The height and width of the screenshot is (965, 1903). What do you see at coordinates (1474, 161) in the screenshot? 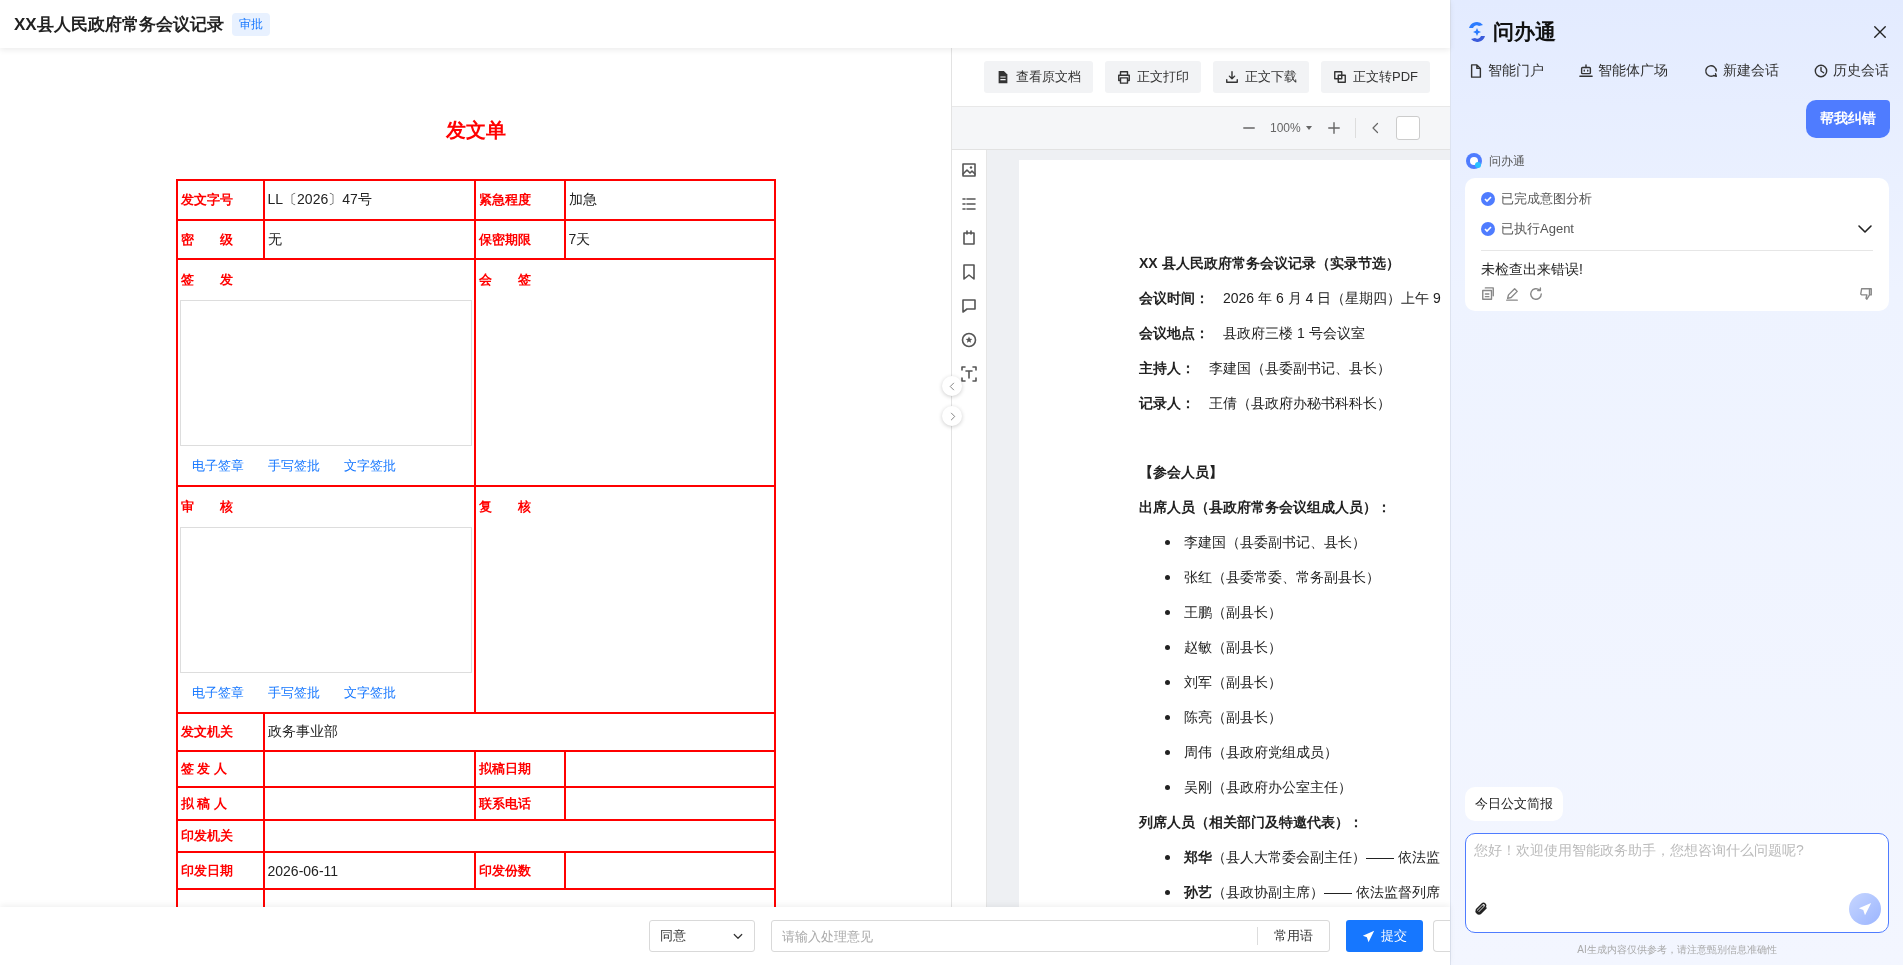
I see `bot-avatar-icon` at bounding box center [1474, 161].